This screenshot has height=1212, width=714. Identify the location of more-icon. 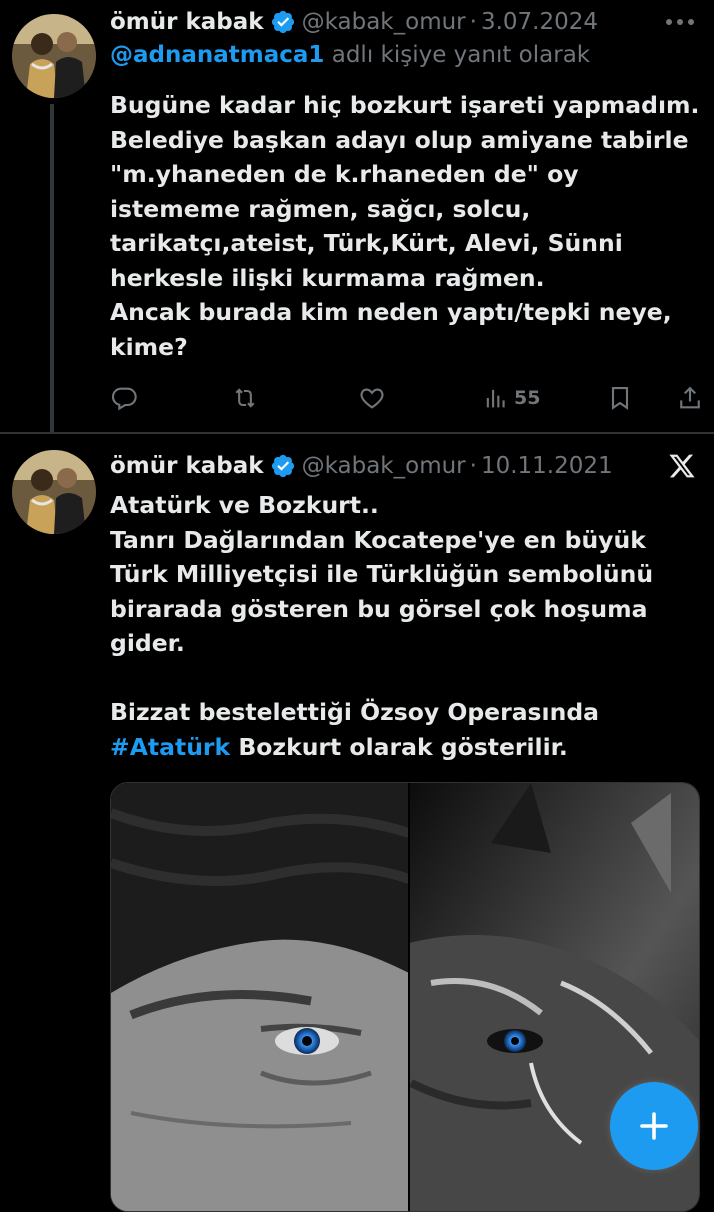
(681, 22).